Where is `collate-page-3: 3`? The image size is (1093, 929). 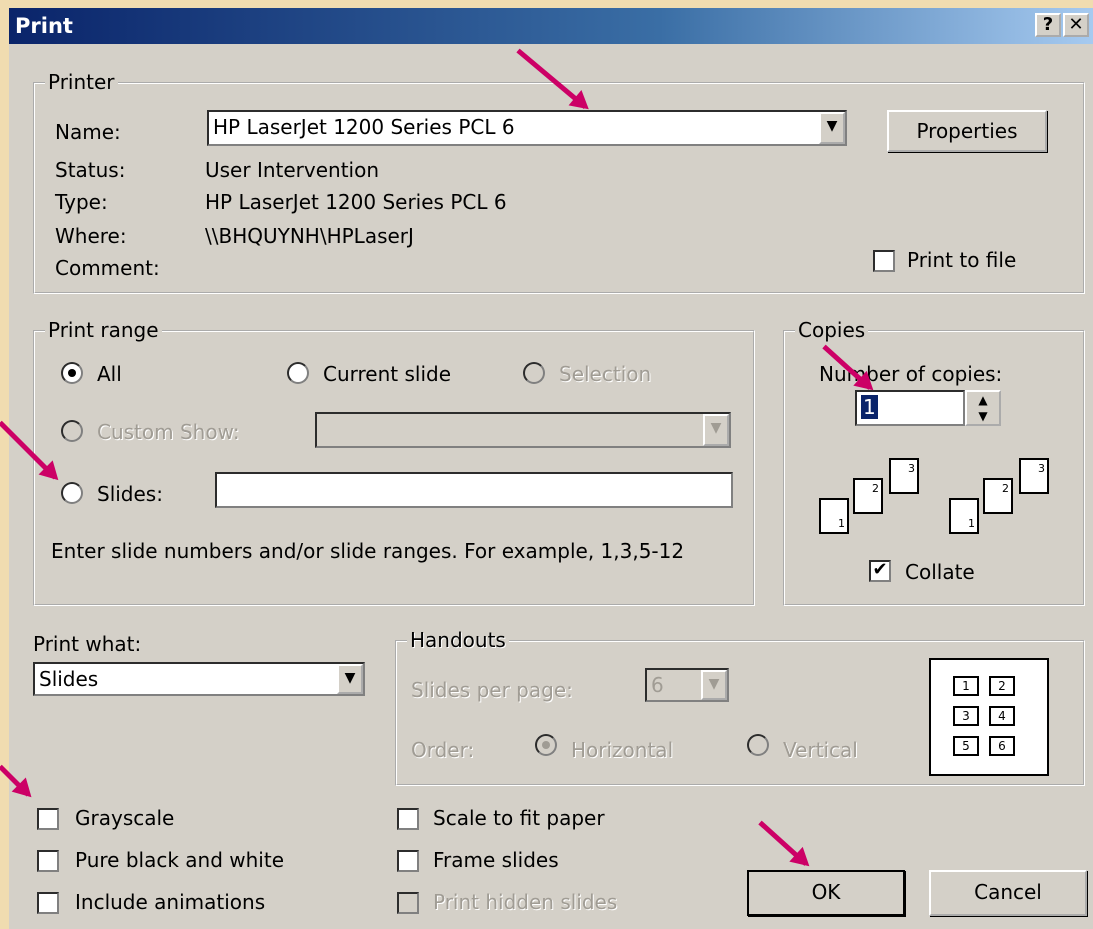
collate-page-3: 3 is located at coordinates (904, 476).